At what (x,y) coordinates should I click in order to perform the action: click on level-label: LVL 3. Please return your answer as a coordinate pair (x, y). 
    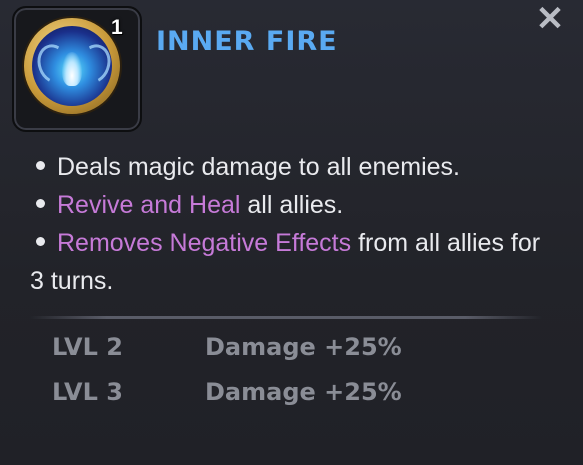
    Looking at the image, I should click on (87, 392).